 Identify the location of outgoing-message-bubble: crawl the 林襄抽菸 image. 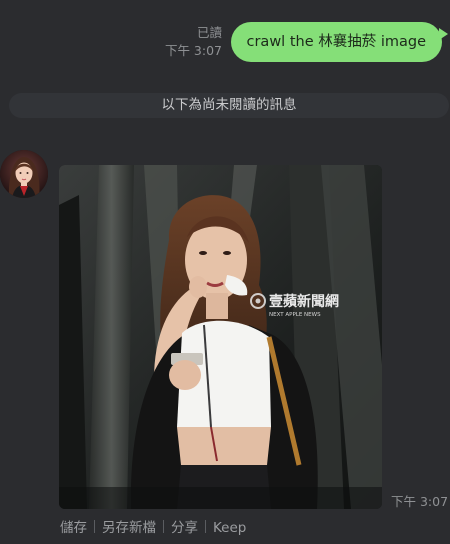
(339, 42).